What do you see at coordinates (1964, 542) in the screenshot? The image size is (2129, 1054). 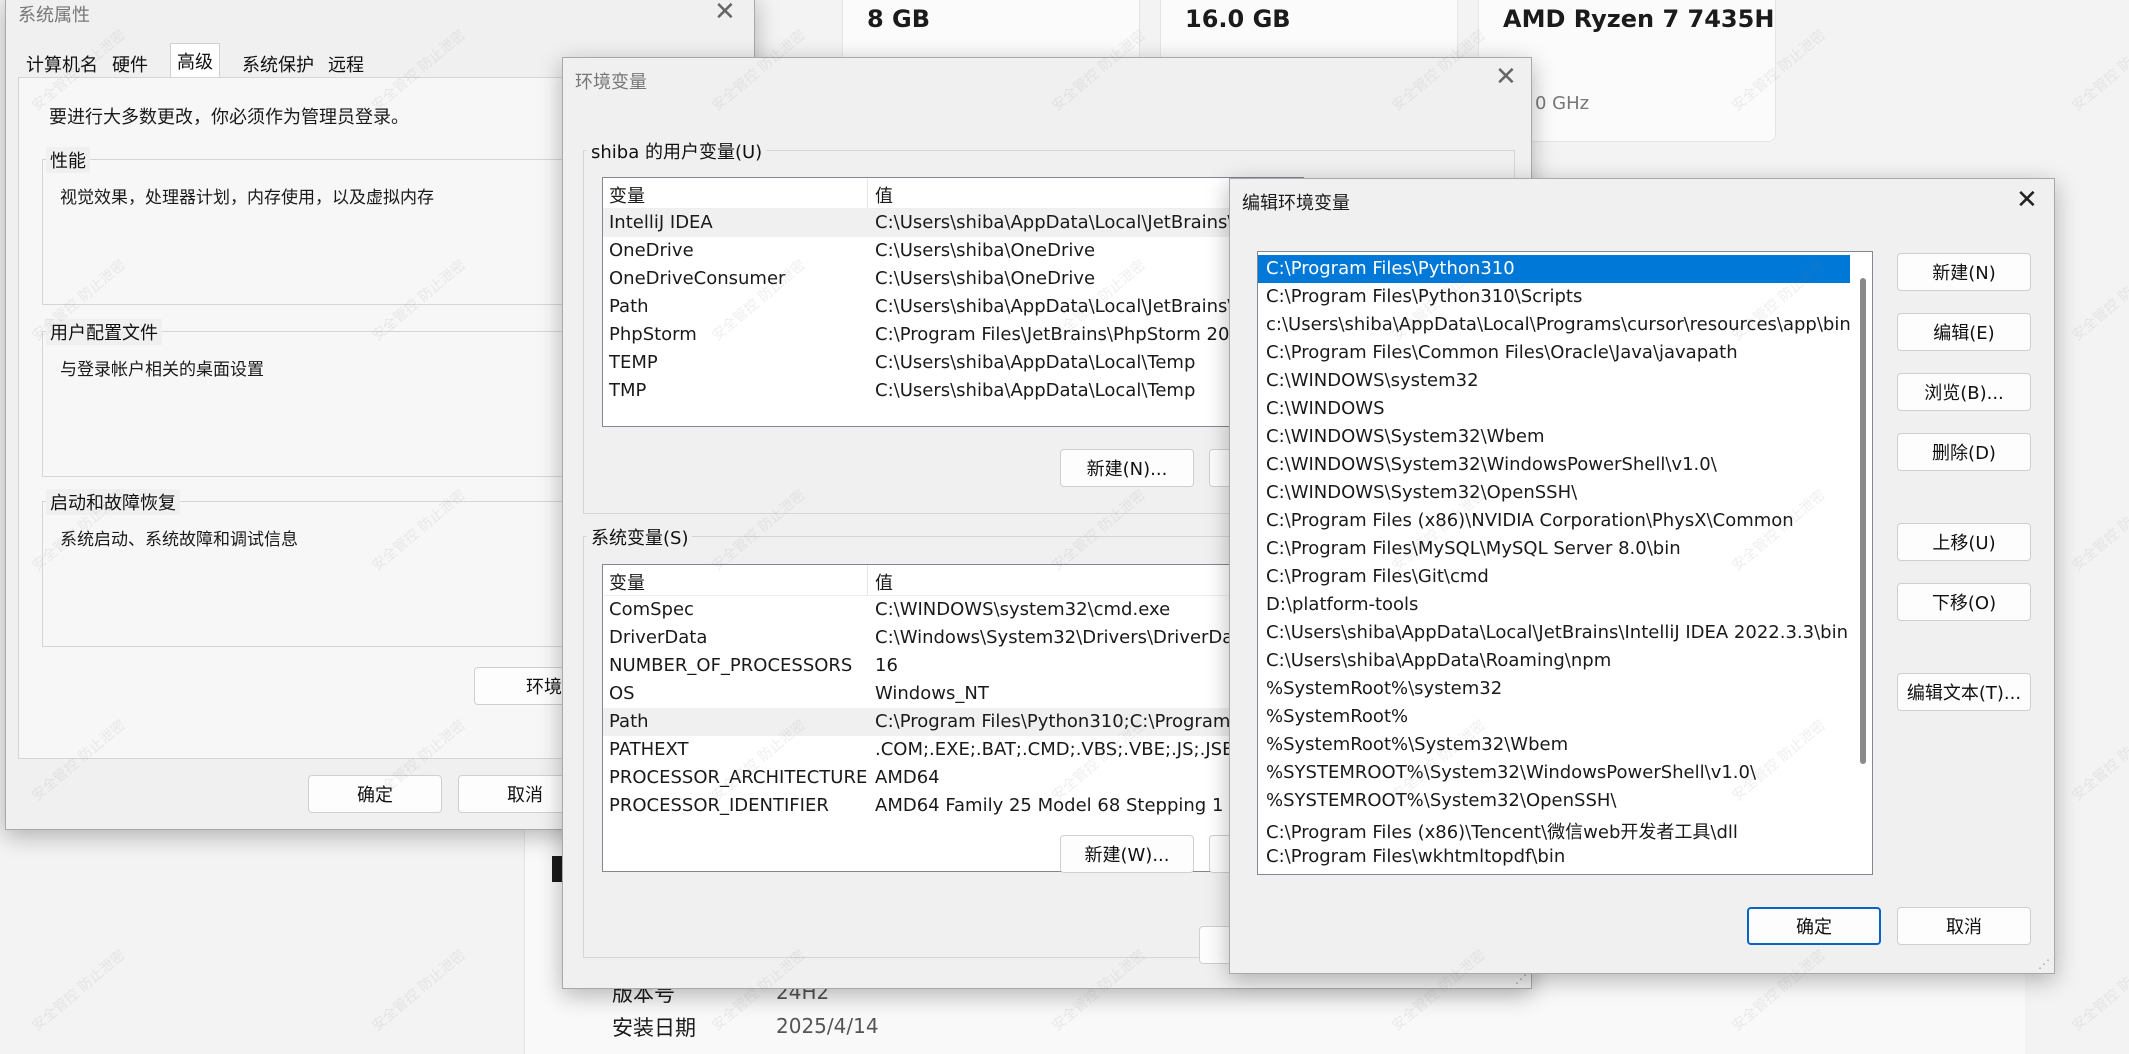 I see `path-move-up-button: 上移(U)` at bounding box center [1964, 542].